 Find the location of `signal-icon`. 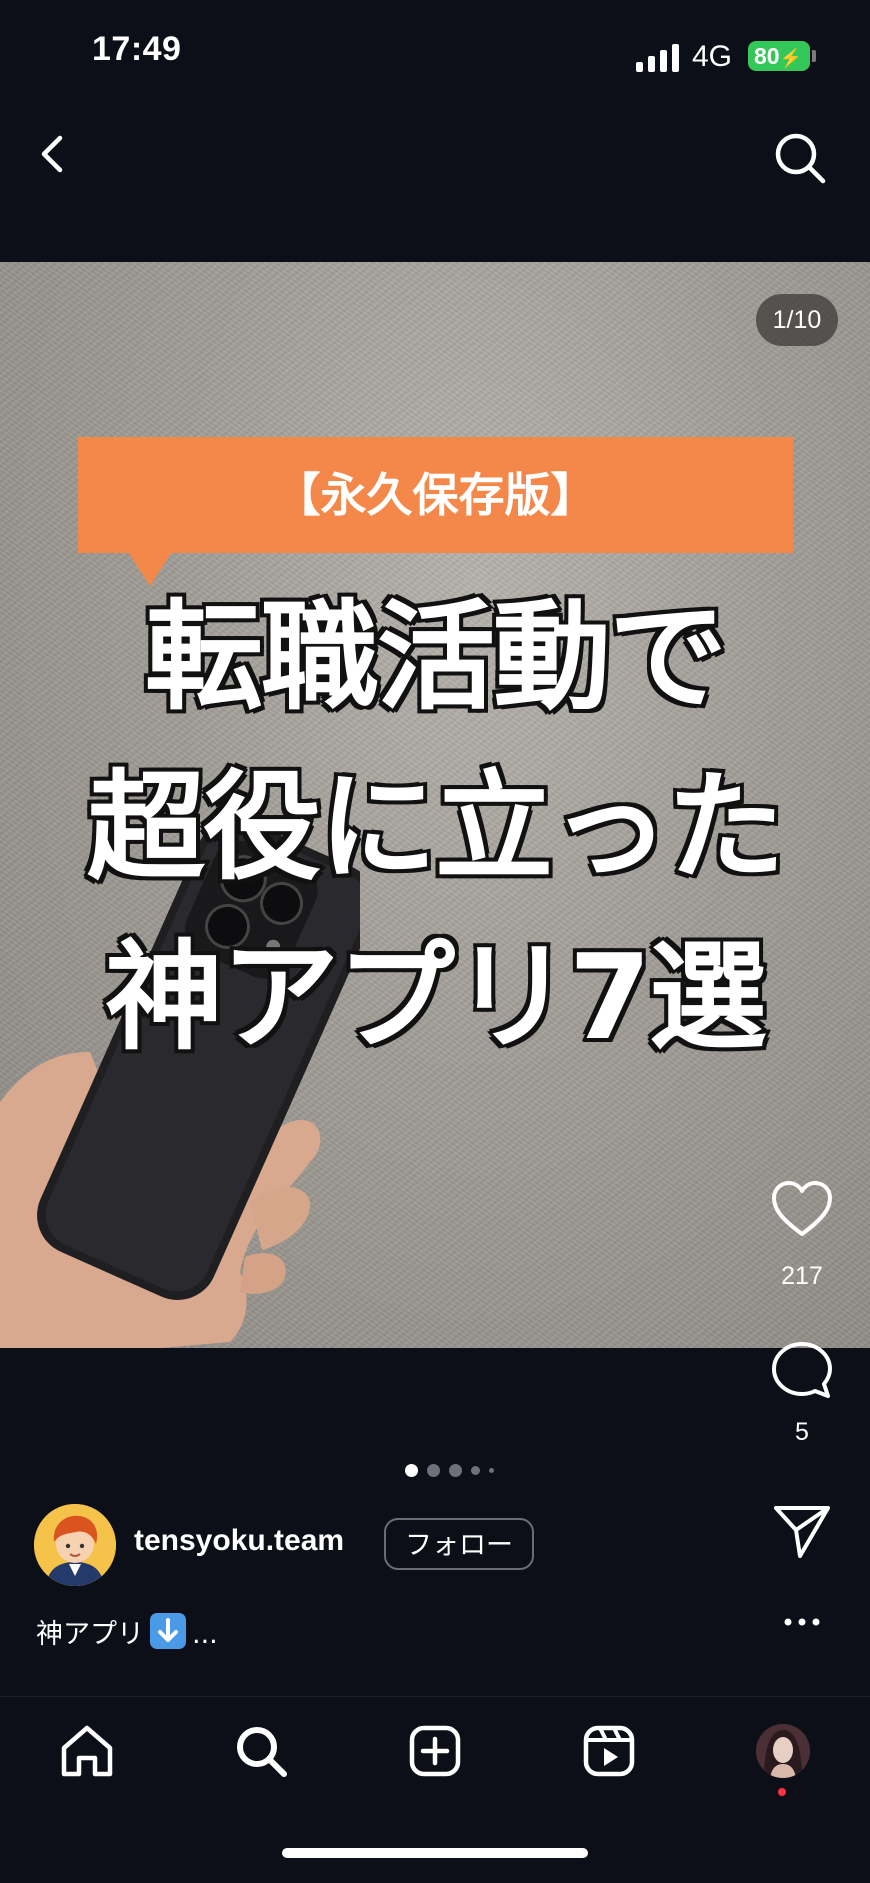

signal-icon is located at coordinates (657, 58).